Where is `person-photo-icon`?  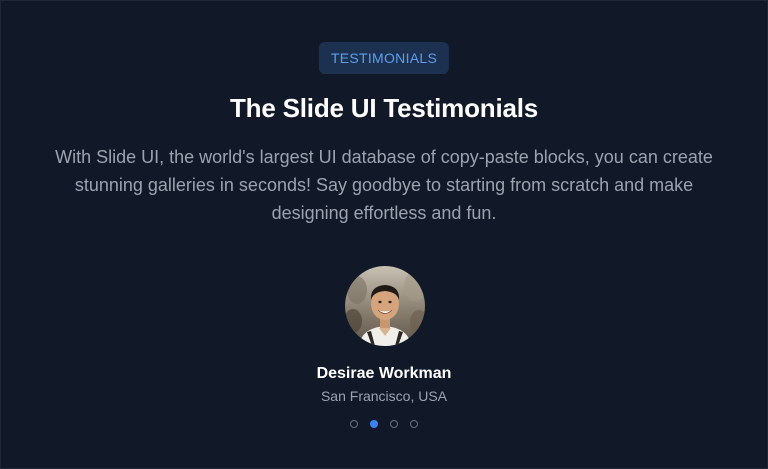 person-photo-icon is located at coordinates (385, 306).